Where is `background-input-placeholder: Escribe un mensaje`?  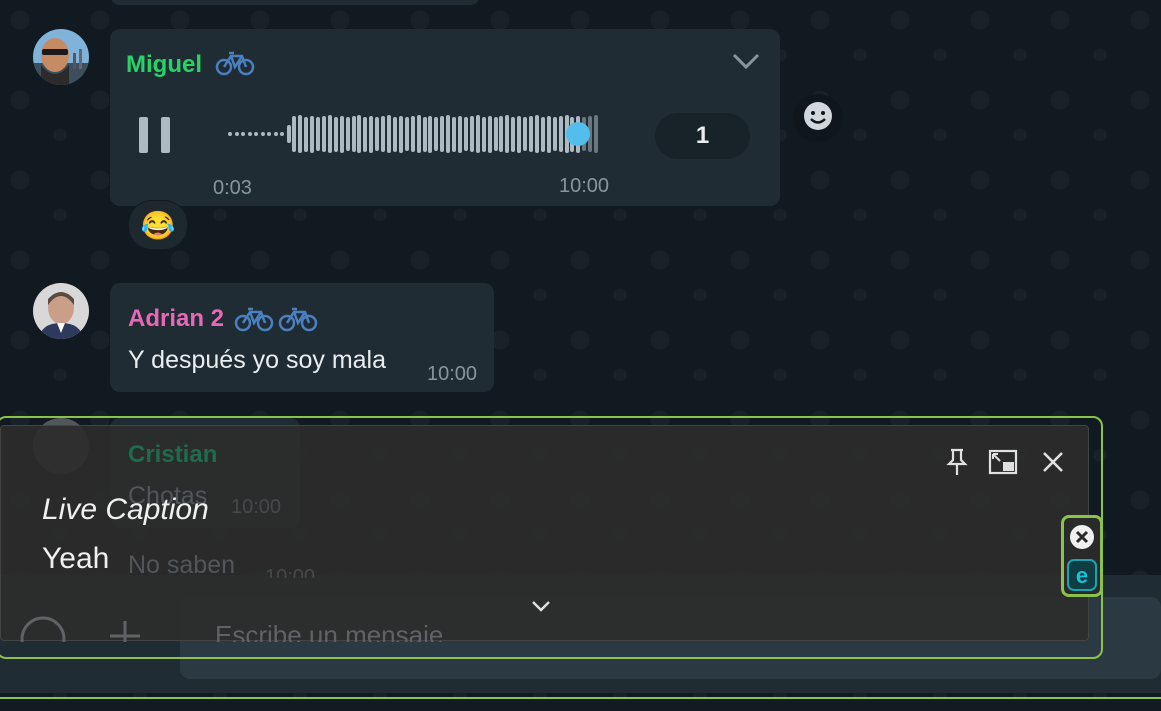 background-input-placeholder: Escribe un mensaje is located at coordinates (329, 632).